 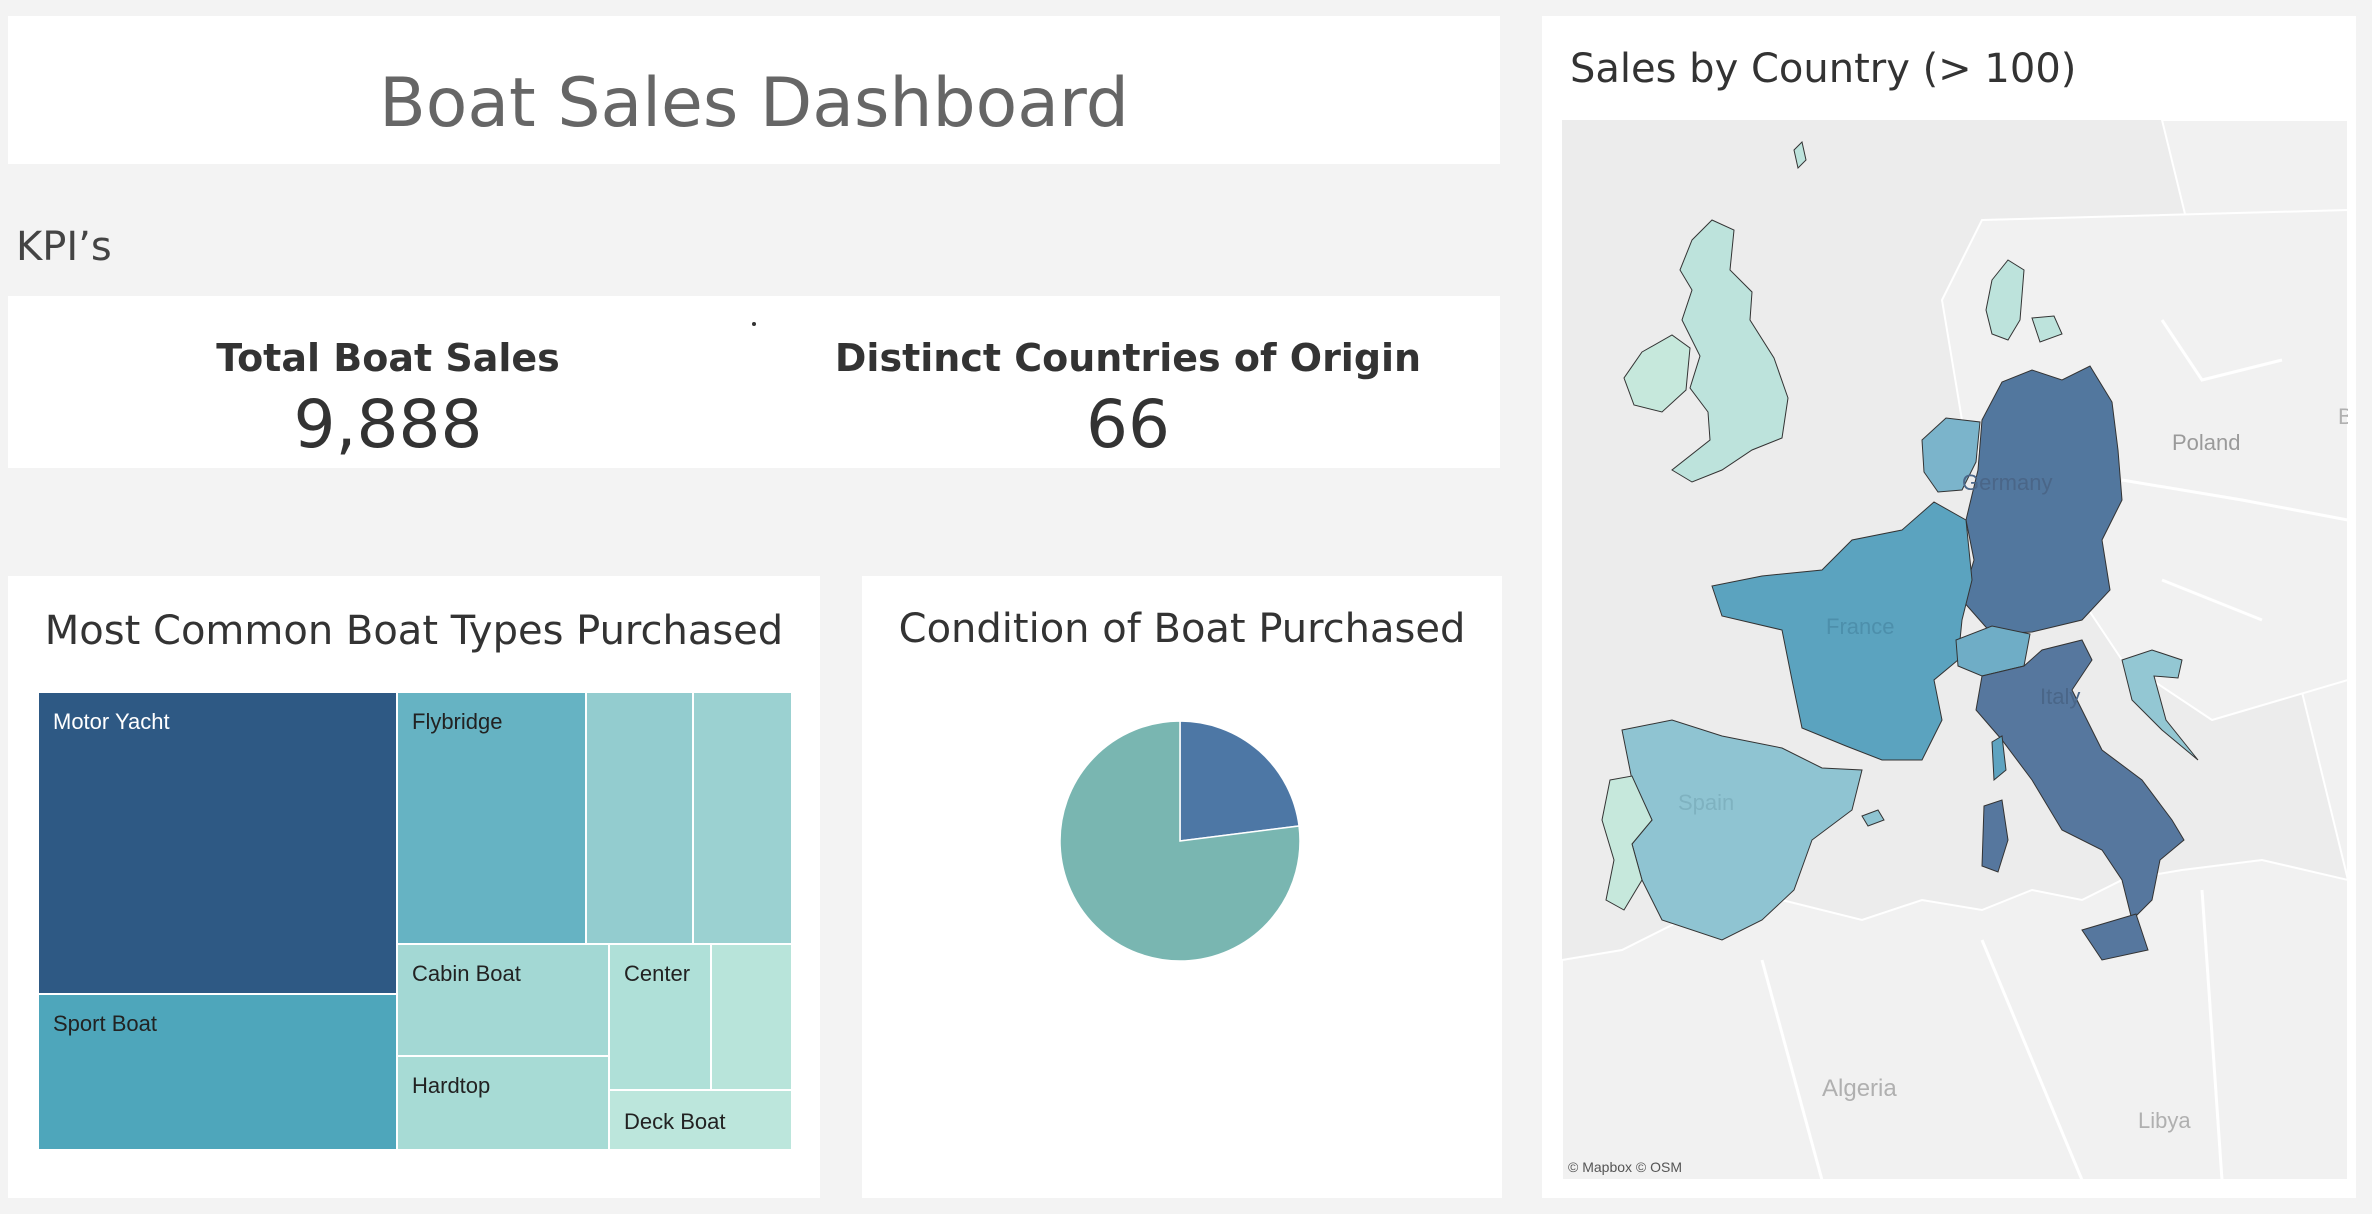 I want to click on treemap-tile-cabin-boat: Cabin Boat, so click(x=503, y=1000).